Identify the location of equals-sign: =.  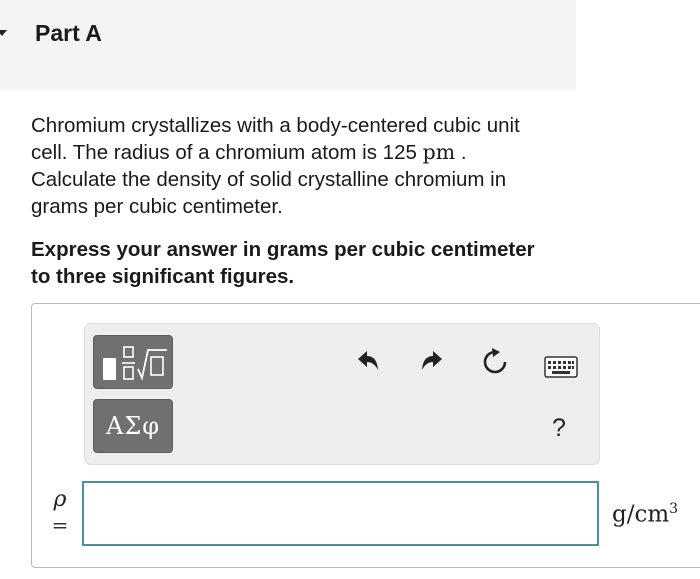
(60, 525).